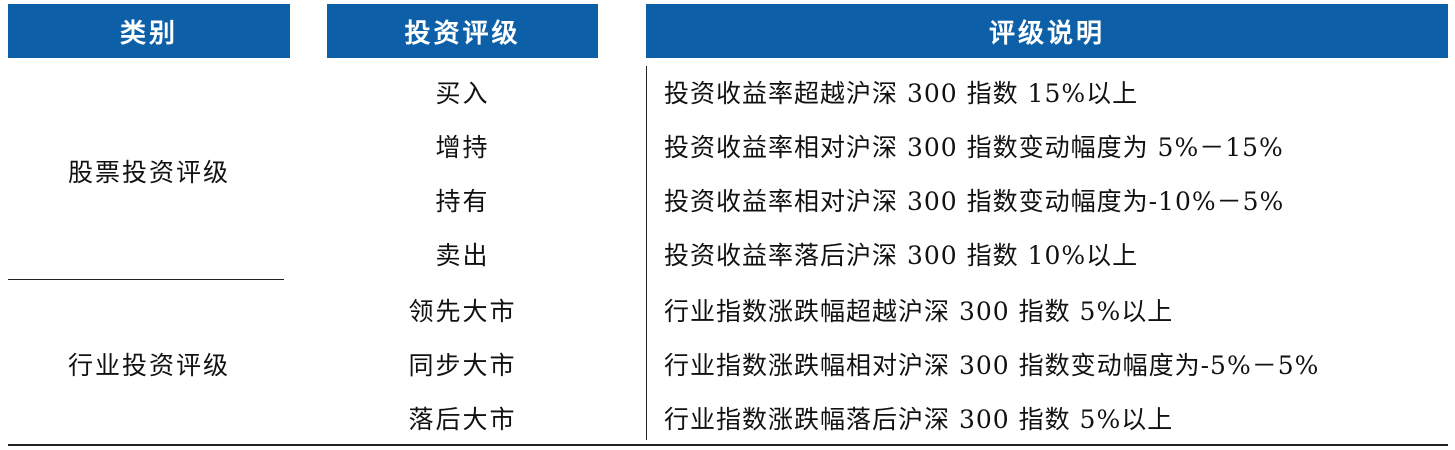 This screenshot has height=450, width=1455. What do you see at coordinates (462, 419) in the screenshot?
I see `rating-cell: 落后大市` at bounding box center [462, 419].